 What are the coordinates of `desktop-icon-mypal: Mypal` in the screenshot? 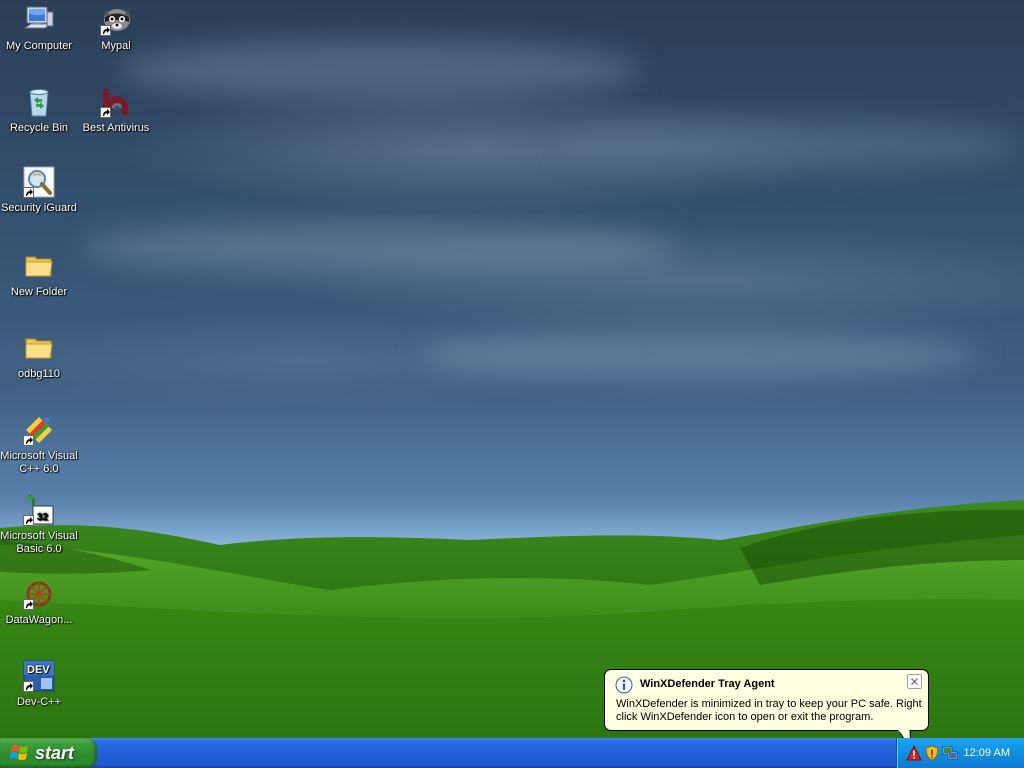 It's located at (116, 28).